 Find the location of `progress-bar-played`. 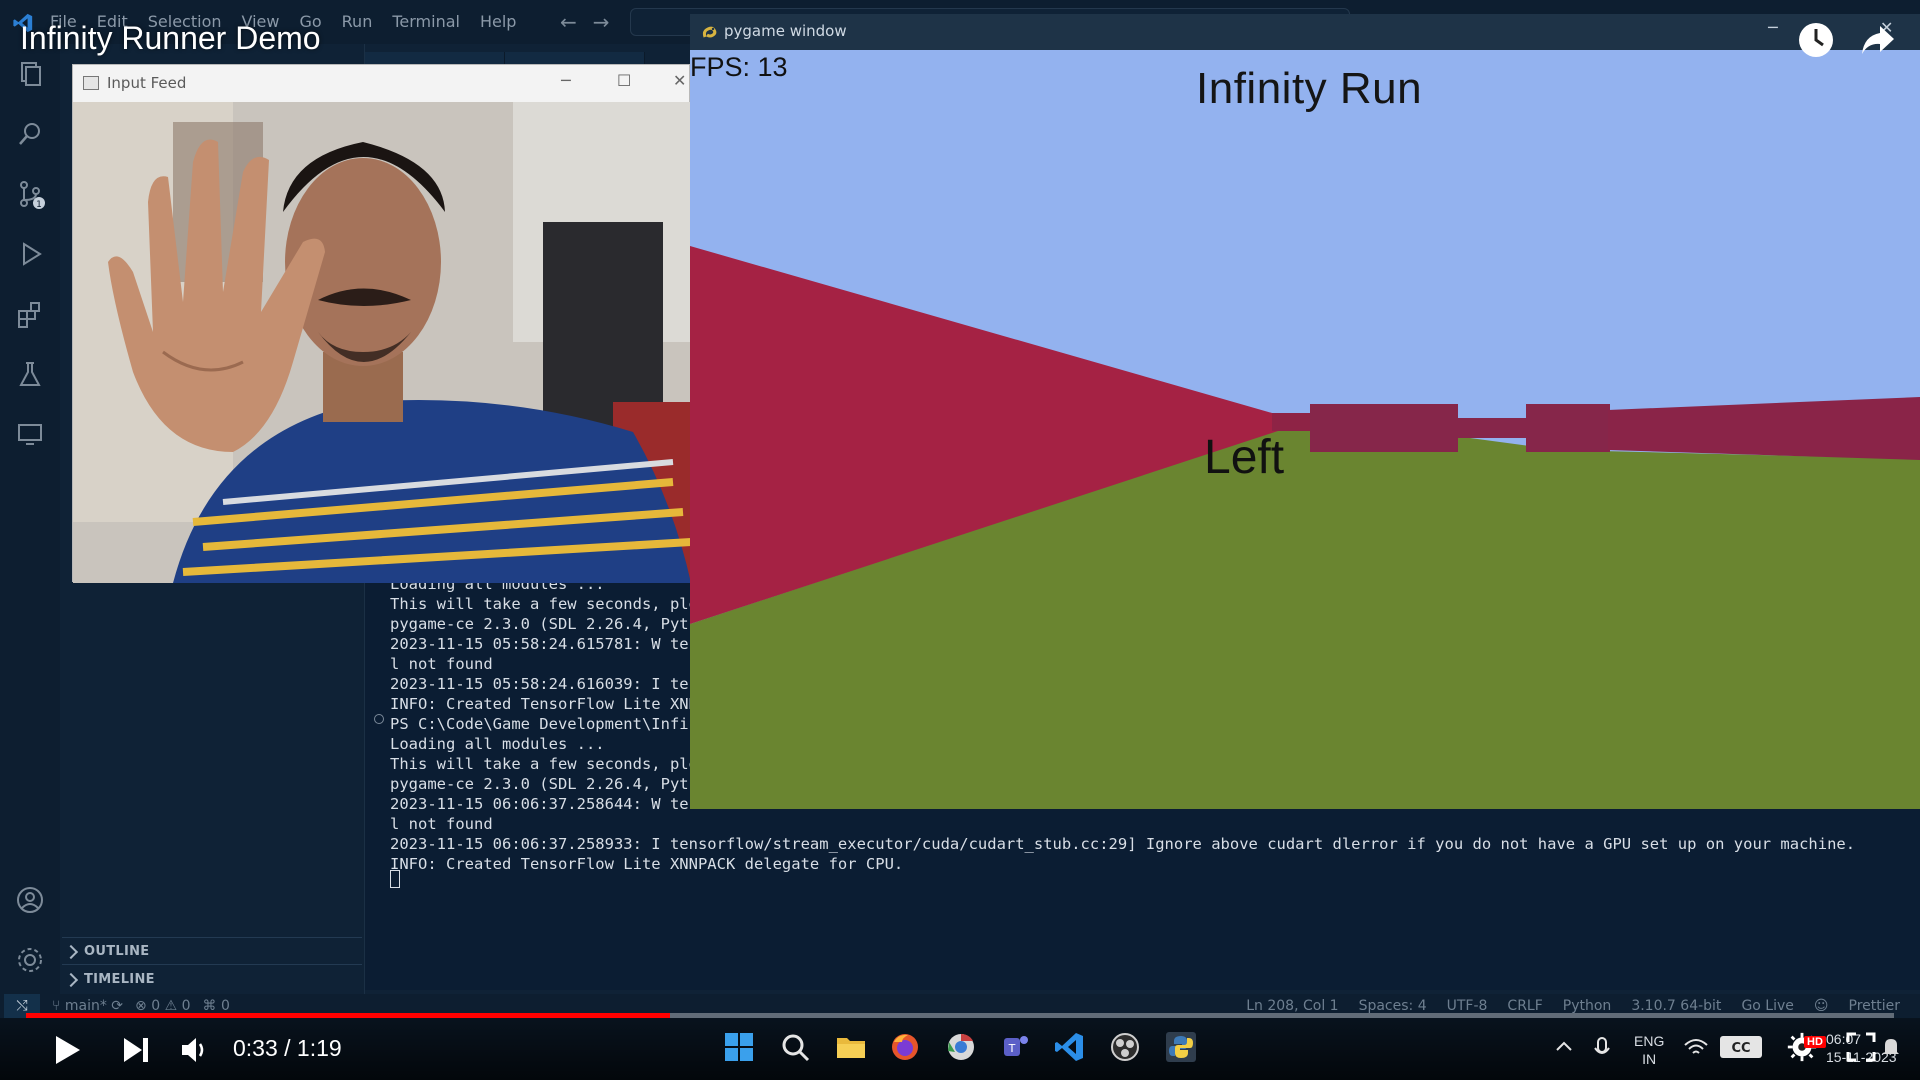

progress-bar-played is located at coordinates (348, 1015).